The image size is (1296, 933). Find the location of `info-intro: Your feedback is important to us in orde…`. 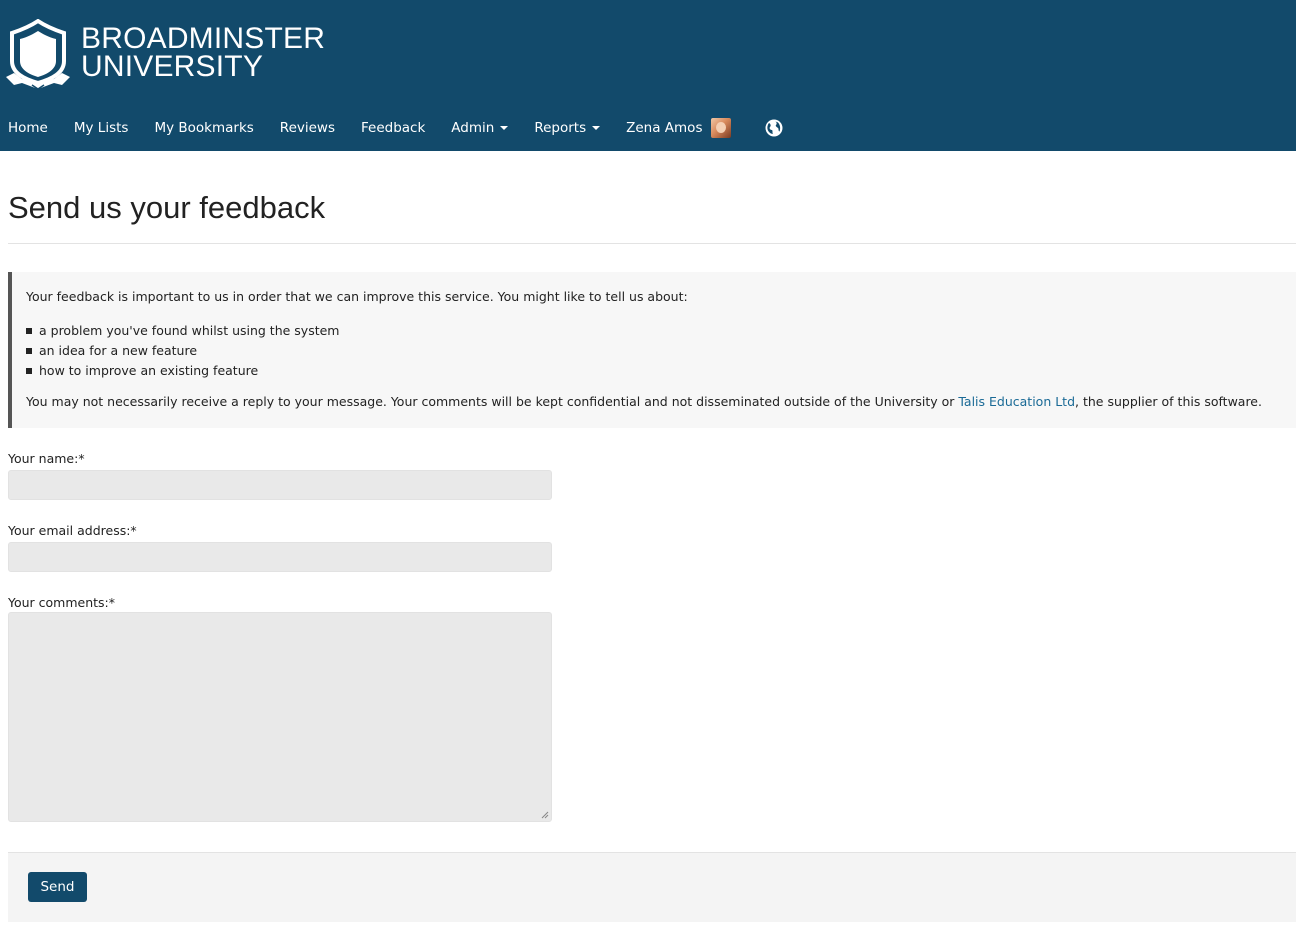

info-intro: Your feedback is important to us in orde… is located at coordinates (357, 296).